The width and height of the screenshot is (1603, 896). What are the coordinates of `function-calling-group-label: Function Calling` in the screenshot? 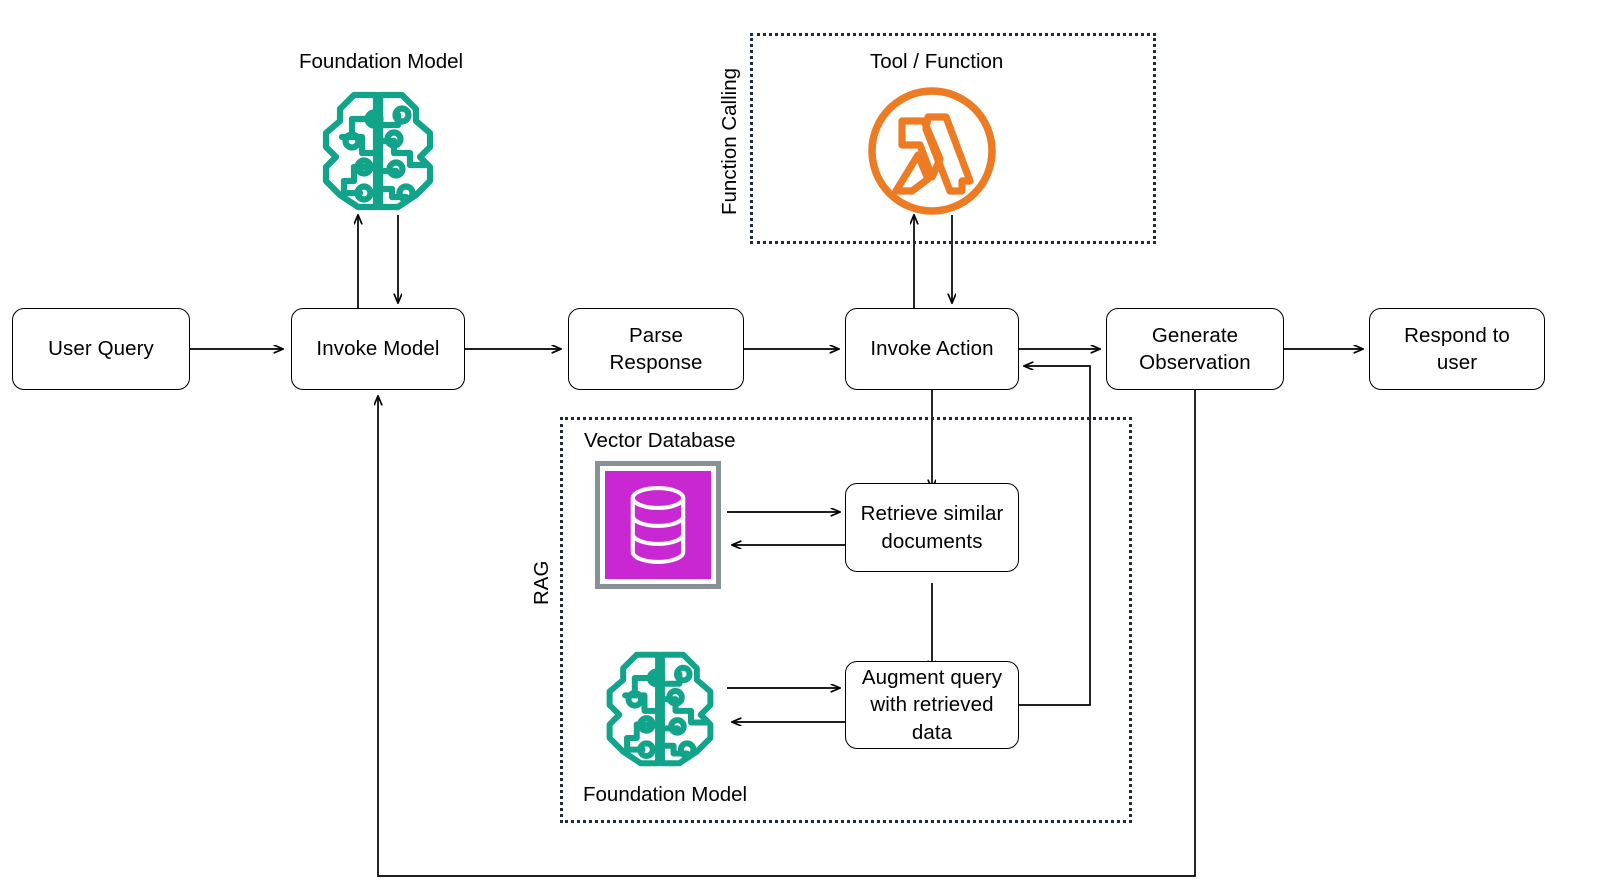 It's located at (729, 141).